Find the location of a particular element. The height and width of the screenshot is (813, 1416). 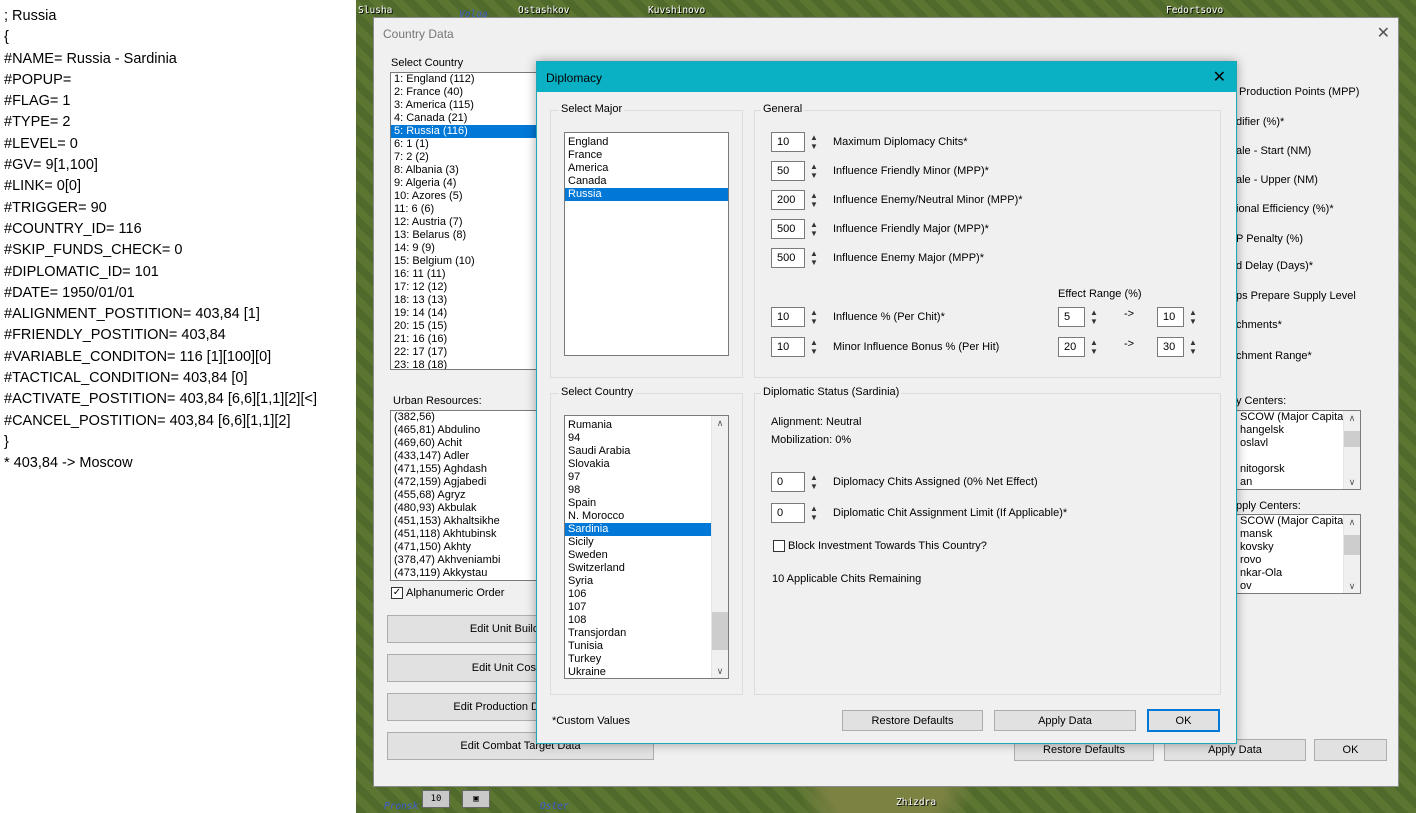

list-item: 97 is located at coordinates (638, 477).